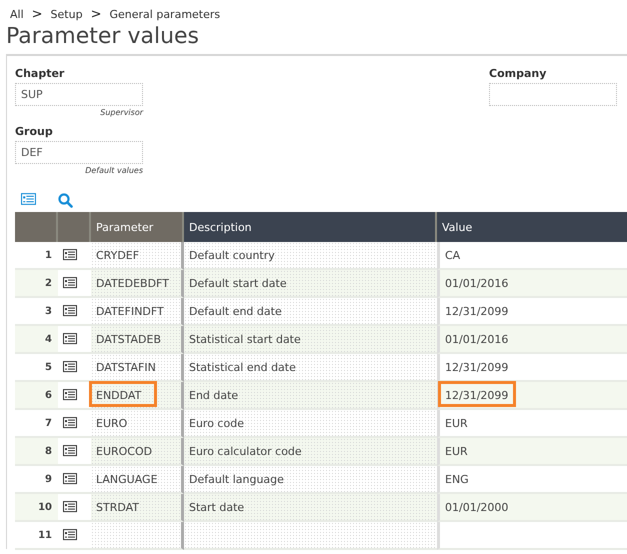 The height and width of the screenshot is (554, 627). Describe the element at coordinates (137, 340) in the screenshot. I see `table-cell: DATSTADEB` at that location.